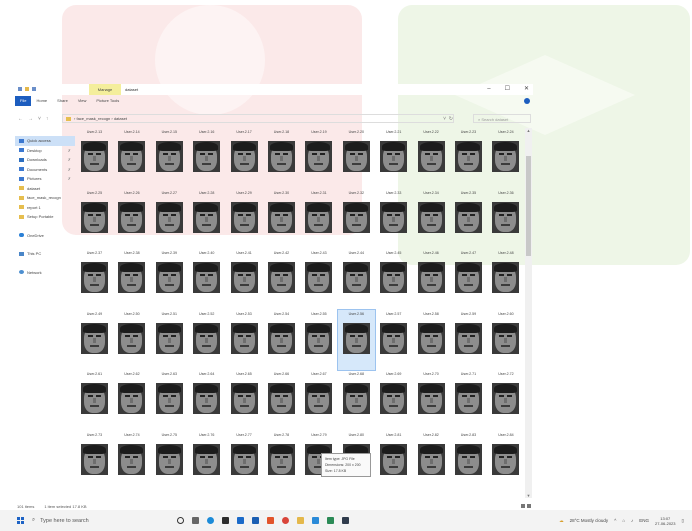  What do you see at coordinates (468, 158) in the screenshot?
I see `file-thumbnail: User.2.23` at bounding box center [468, 158].